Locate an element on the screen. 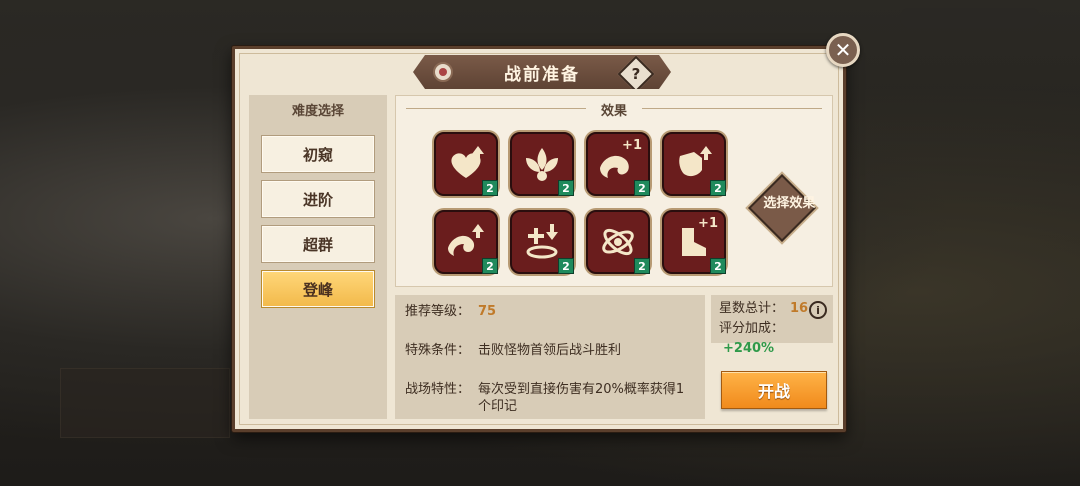  title-plate: 战前准备 ? is located at coordinates (542, 72).